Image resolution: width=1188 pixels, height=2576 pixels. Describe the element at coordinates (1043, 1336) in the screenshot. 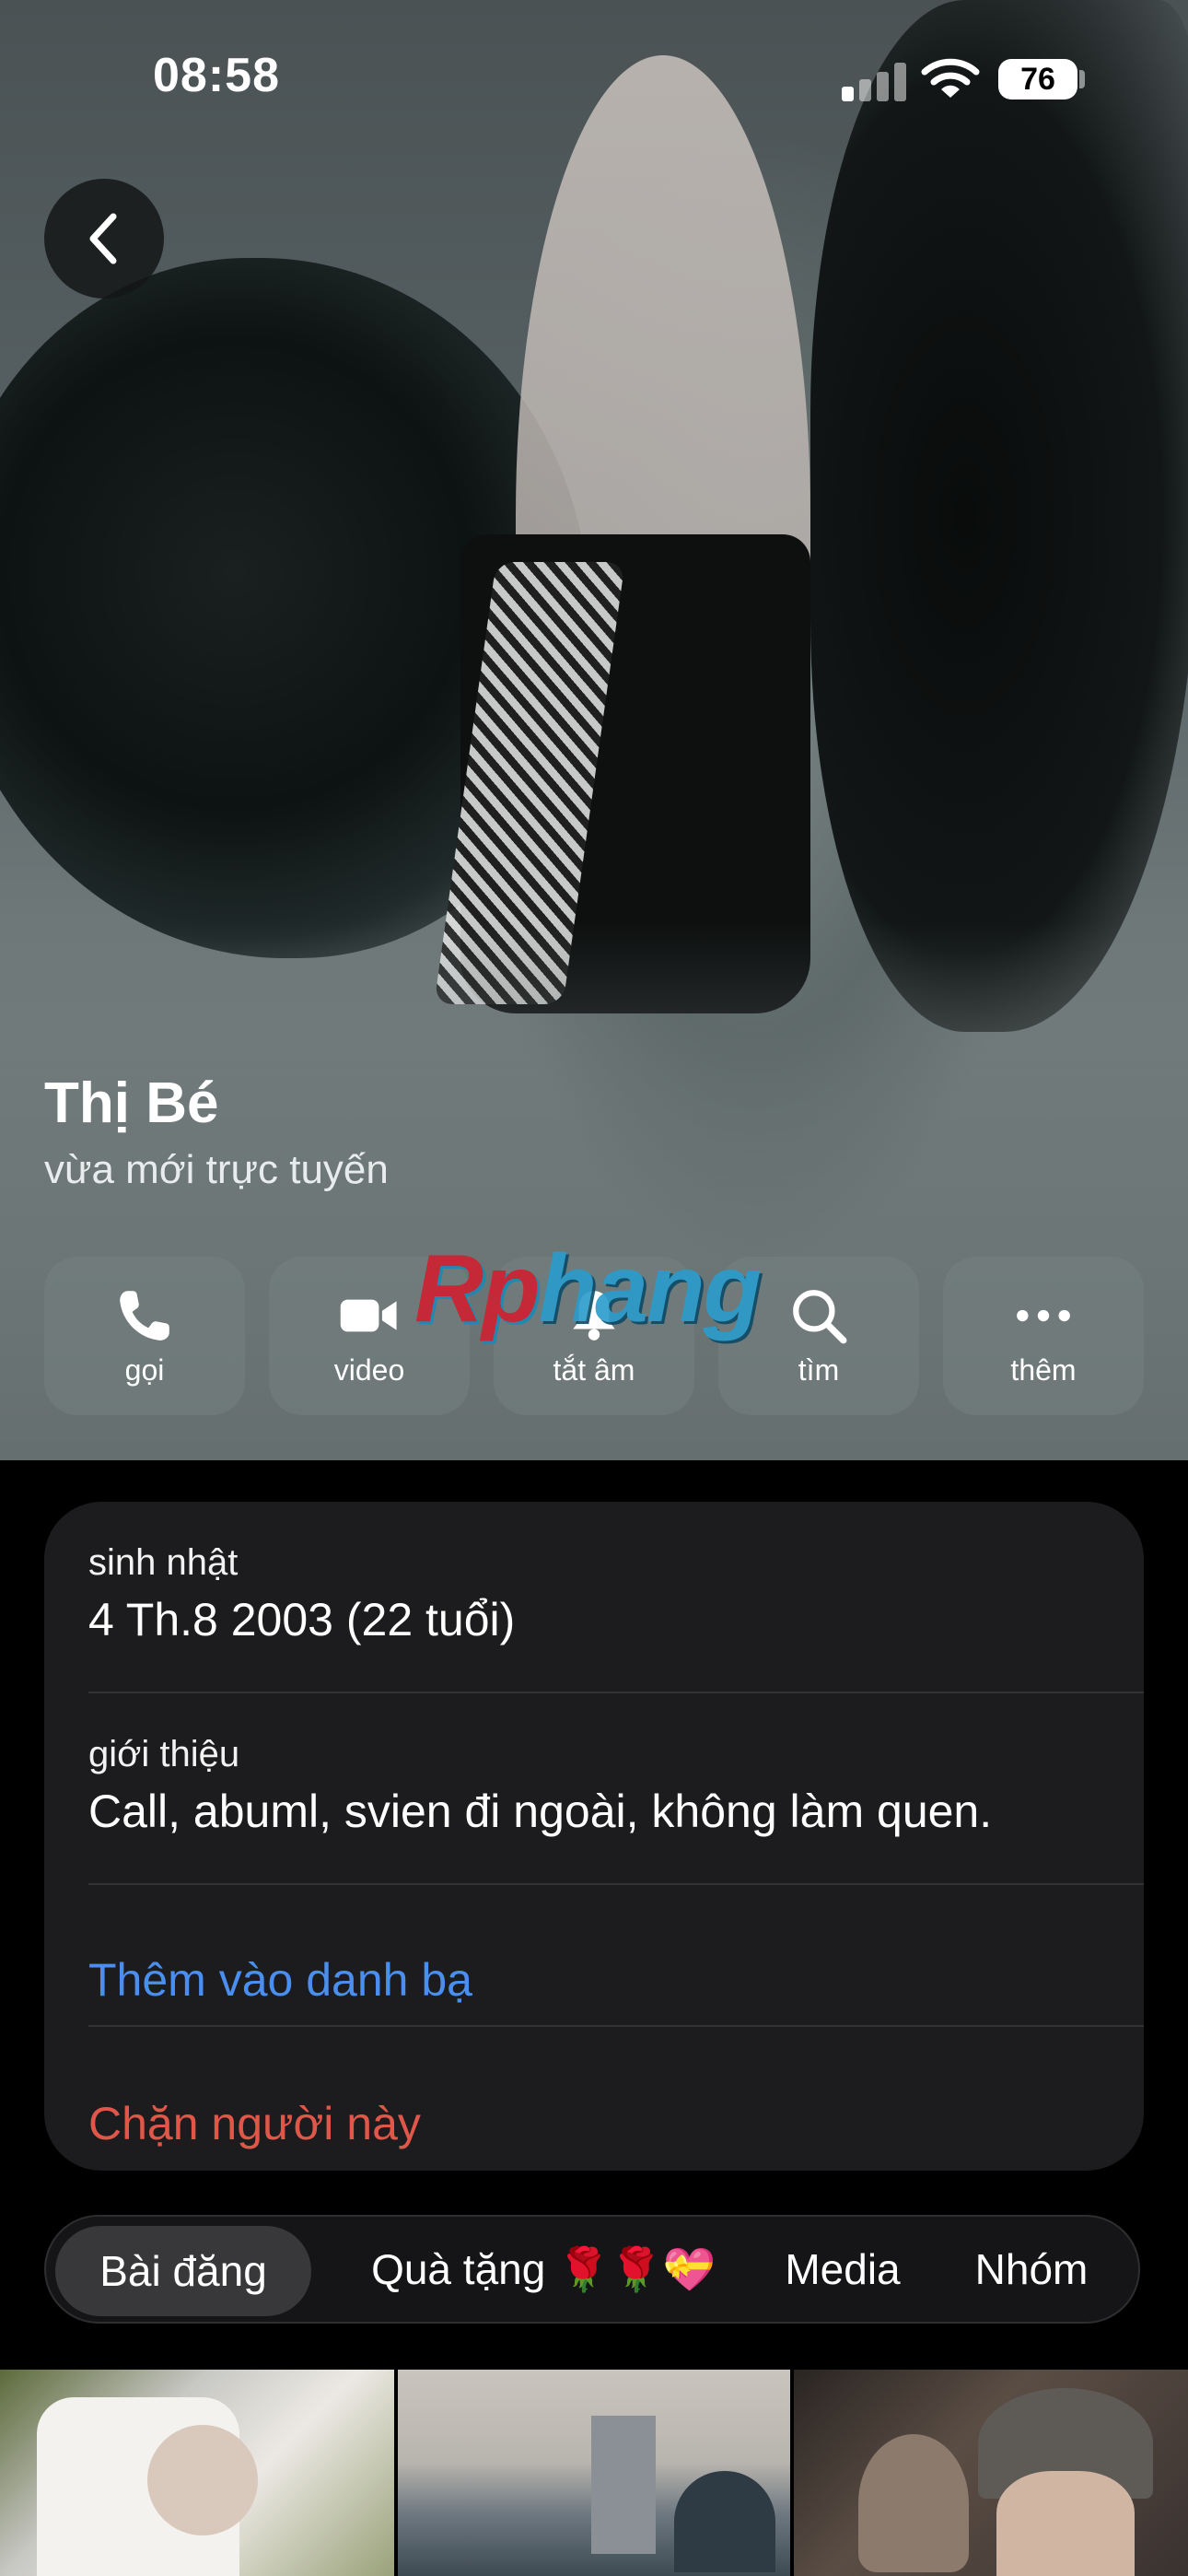

I see `more-button: thêm` at that location.